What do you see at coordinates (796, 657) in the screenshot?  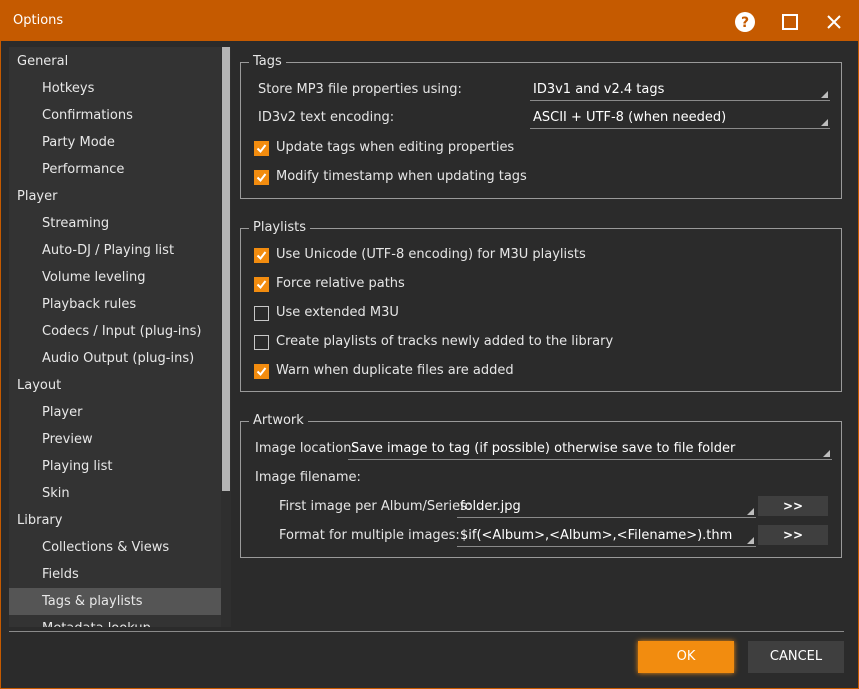 I see `cancel-button: CANCEL` at bounding box center [796, 657].